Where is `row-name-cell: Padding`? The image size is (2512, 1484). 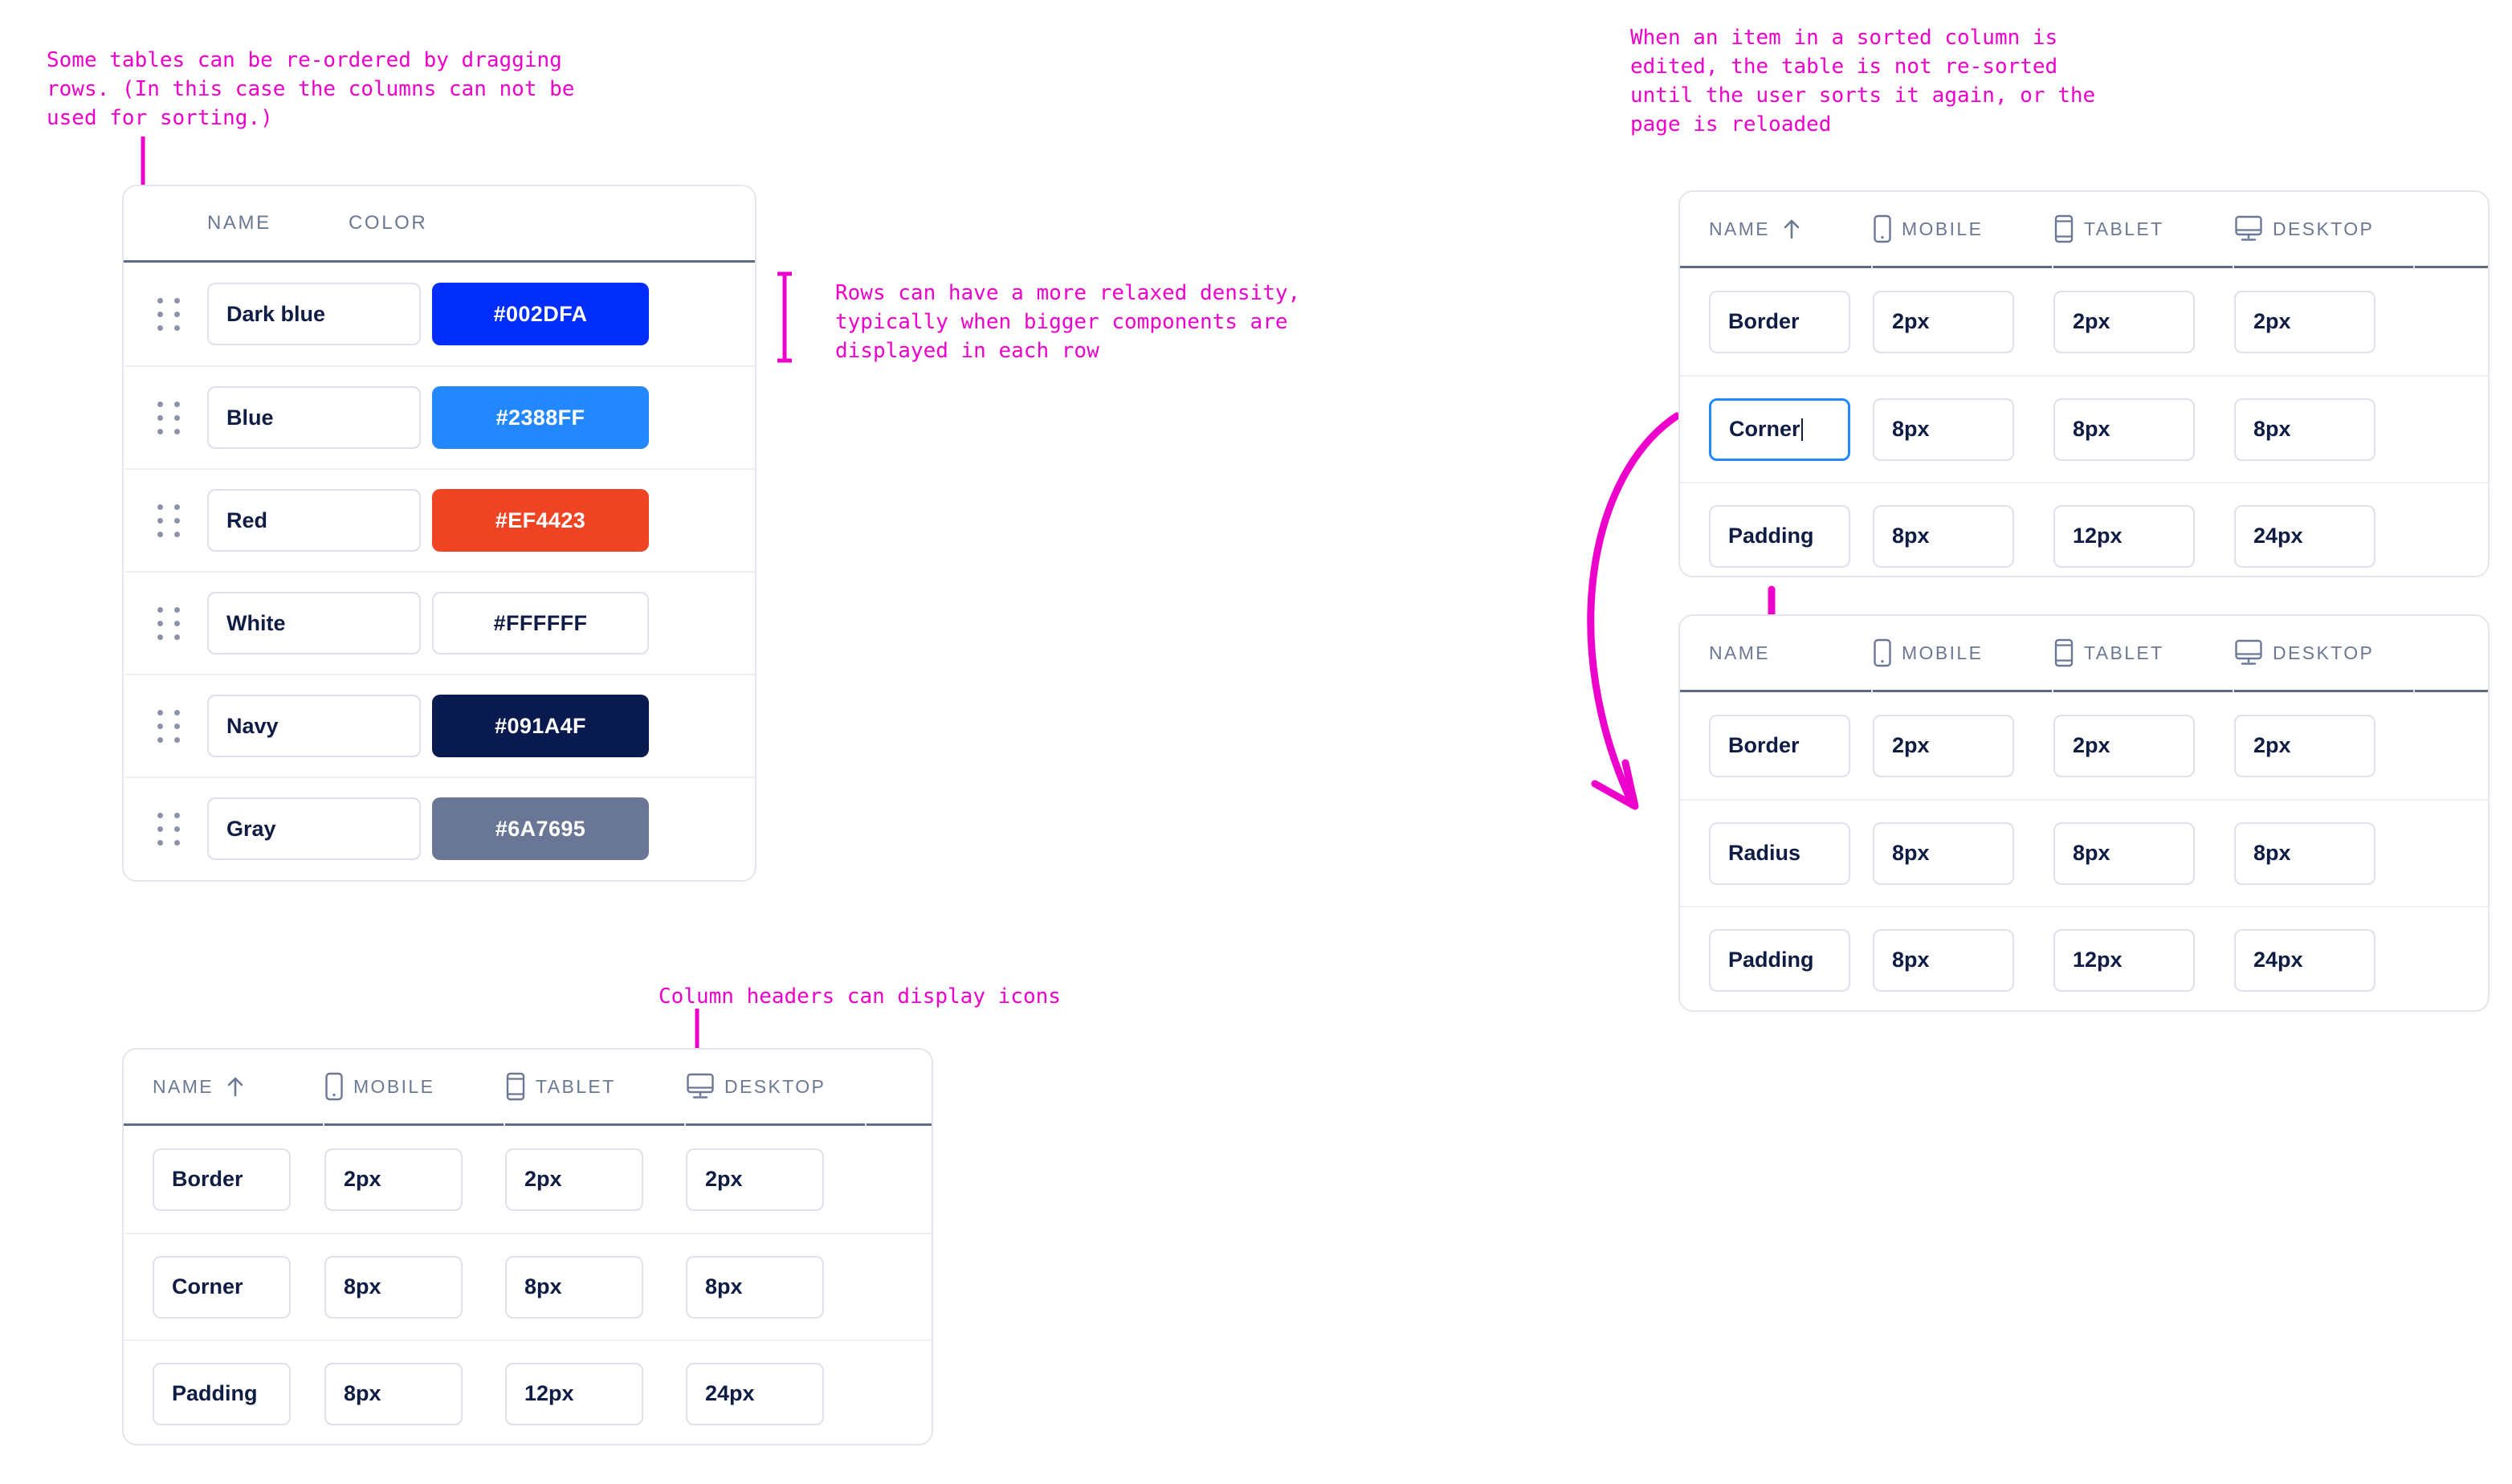
row-name-cell: Padding is located at coordinates (1777, 536).